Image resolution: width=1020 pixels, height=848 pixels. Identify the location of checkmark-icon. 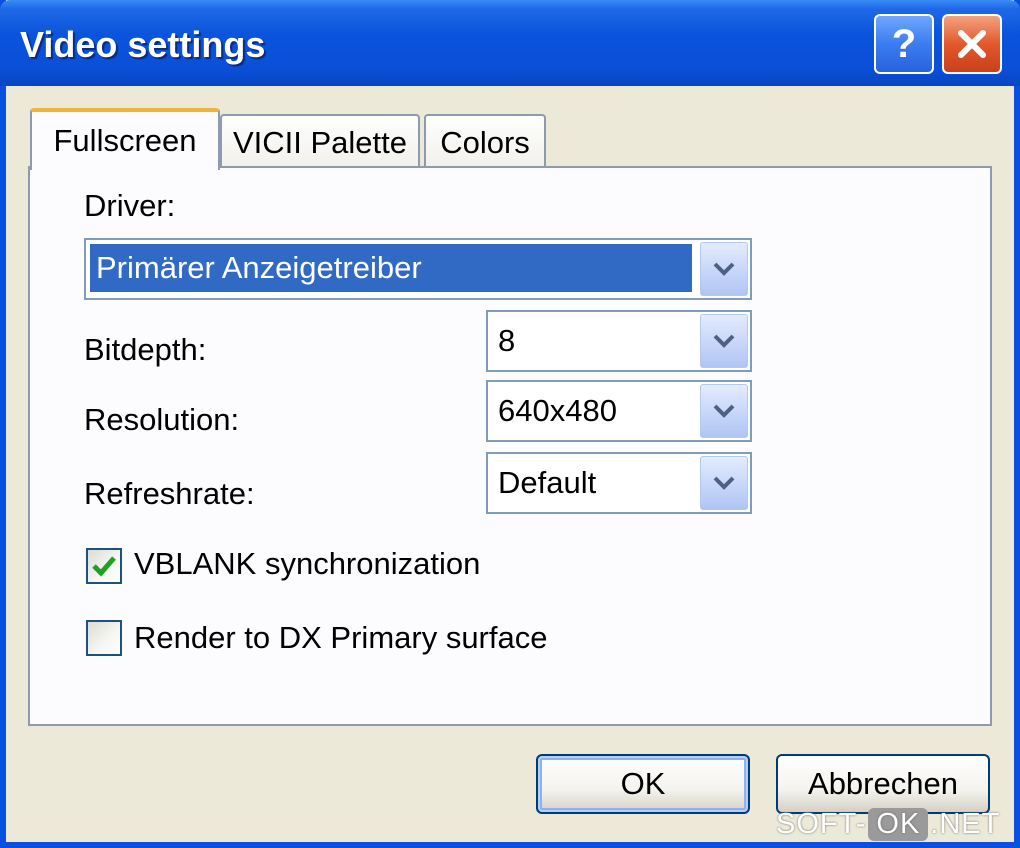
(104, 566).